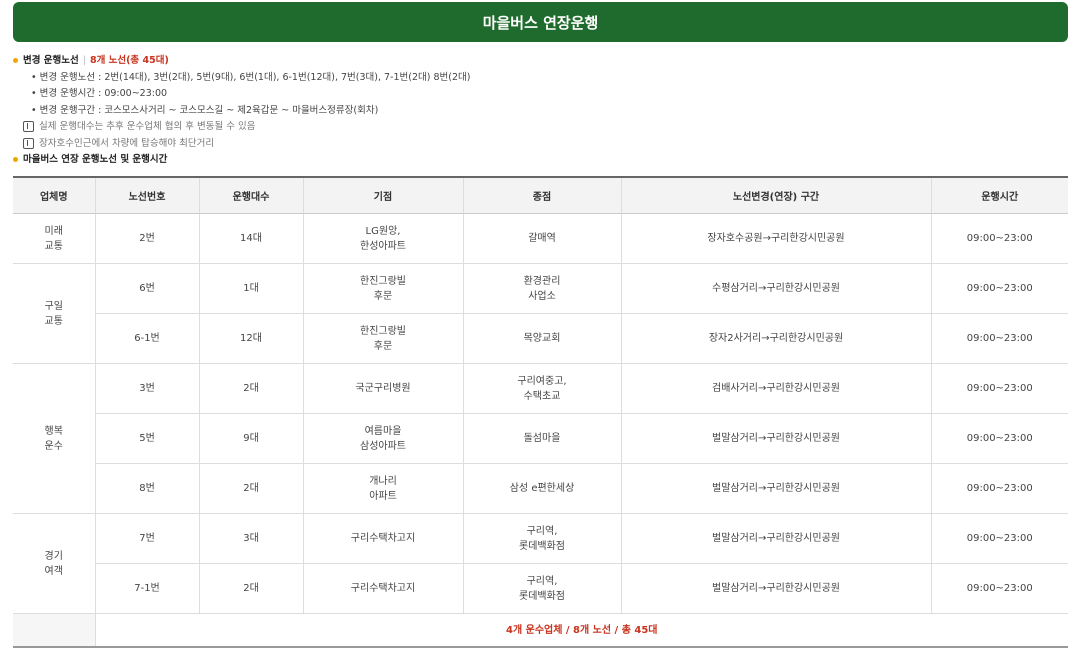  I want to click on note-2: 장자호수인근에서 차량에 탑승해야 최단거리, so click(540, 144).